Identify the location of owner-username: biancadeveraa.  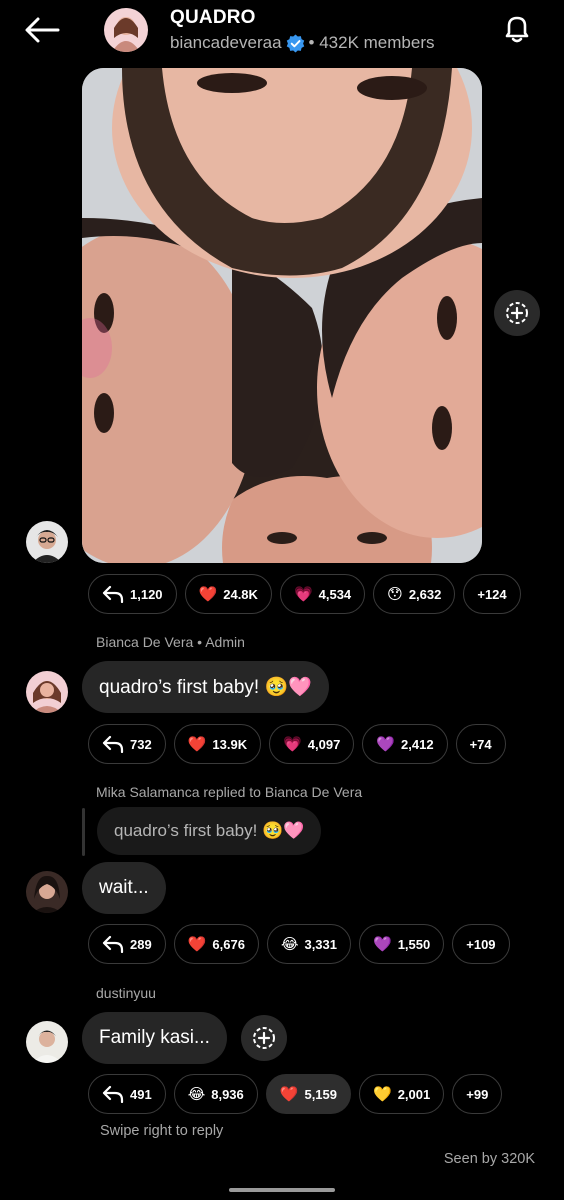
(226, 43).